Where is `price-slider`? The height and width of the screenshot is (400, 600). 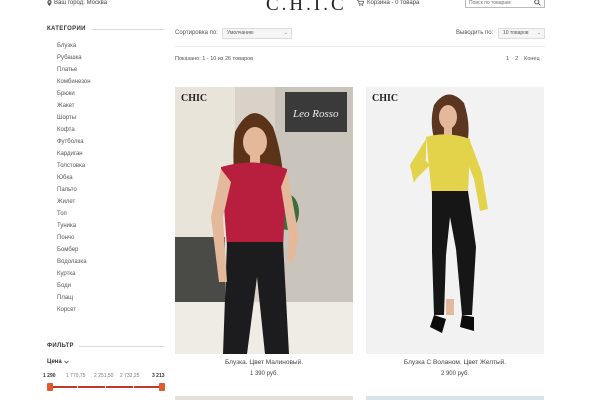
price-slider is located at coordinates (106, 387).